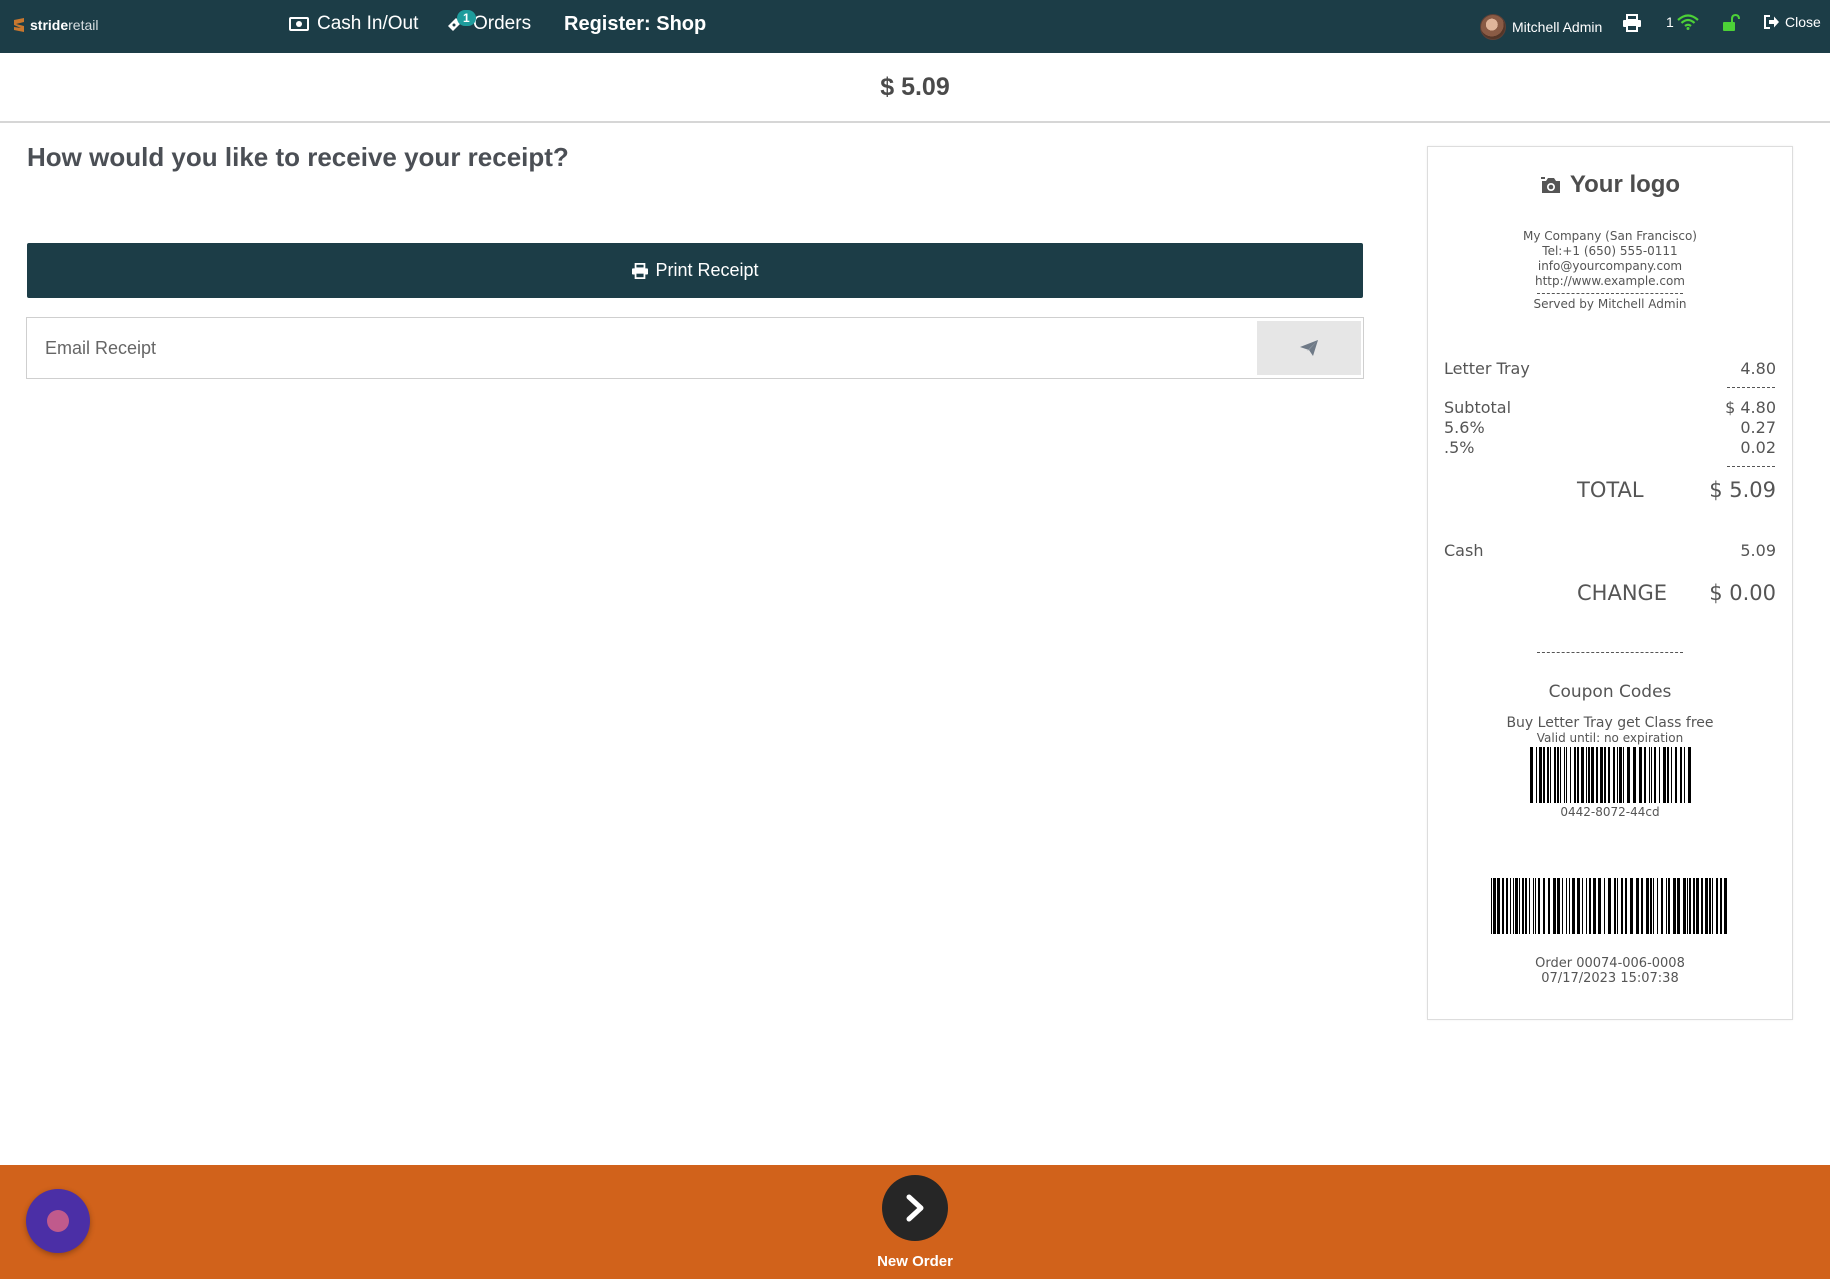 Image resolution: width=1830 pixels, height=1279 pixels. I want to click on company-website: http://www.example.com, so click(1609, 281).